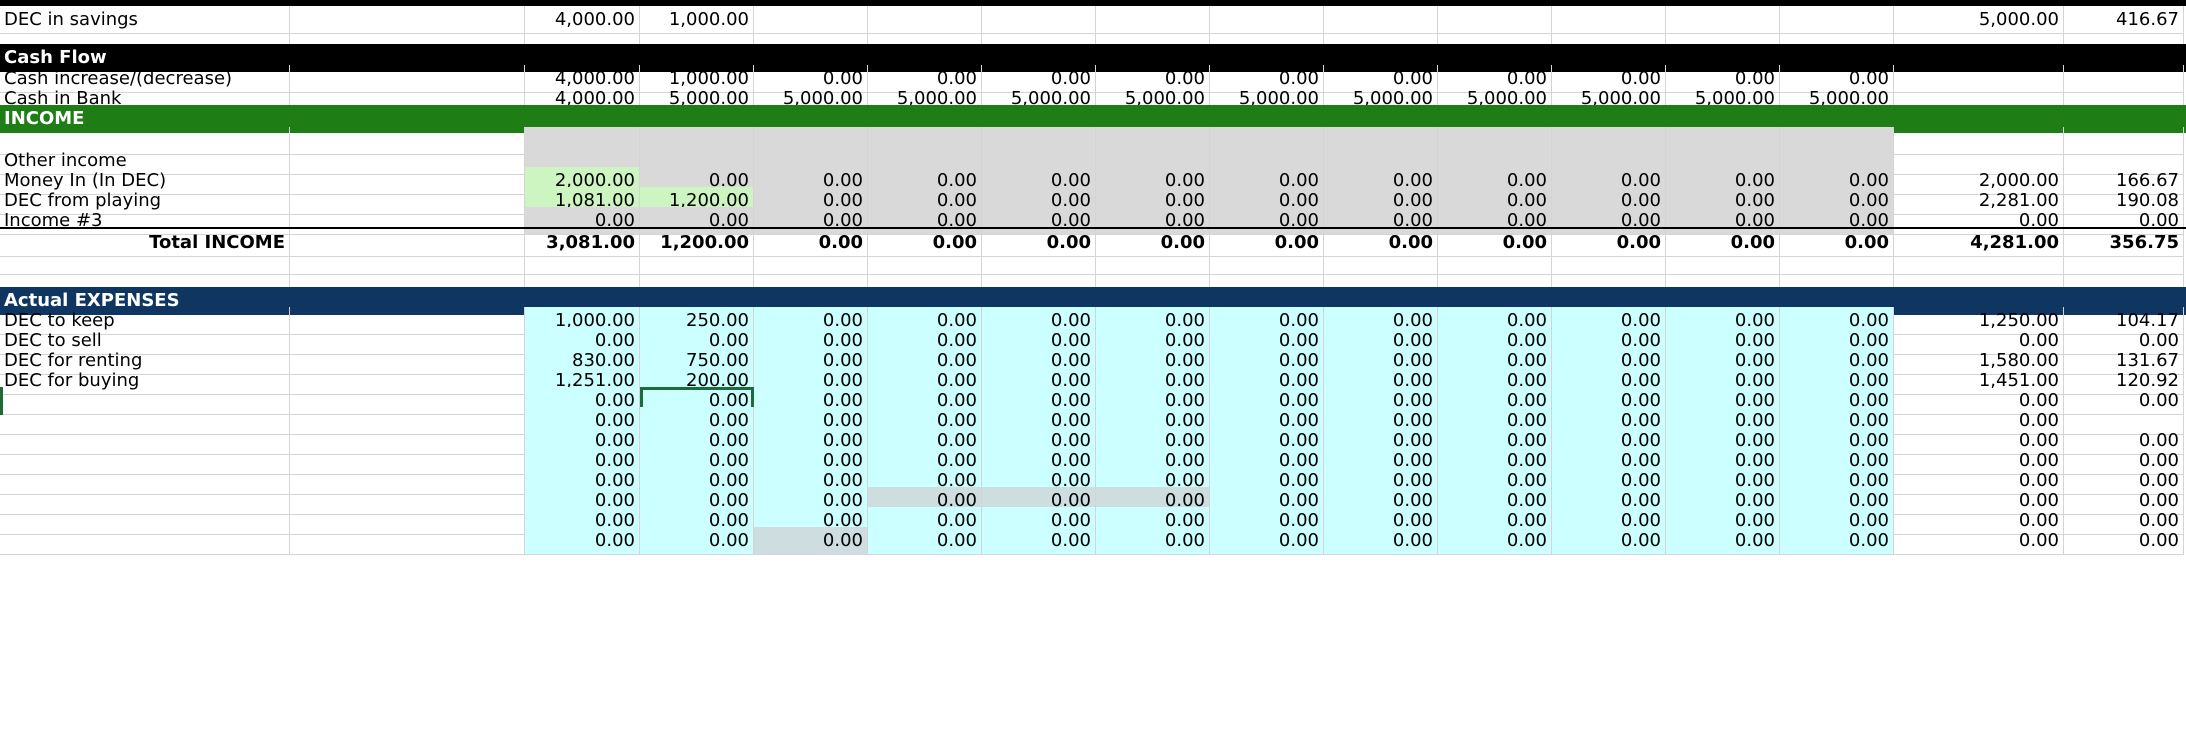 The image size is (2186, 754). Describe the element at coordinates (407, 541) in the screenshot. I see `blank-cell` at that location.